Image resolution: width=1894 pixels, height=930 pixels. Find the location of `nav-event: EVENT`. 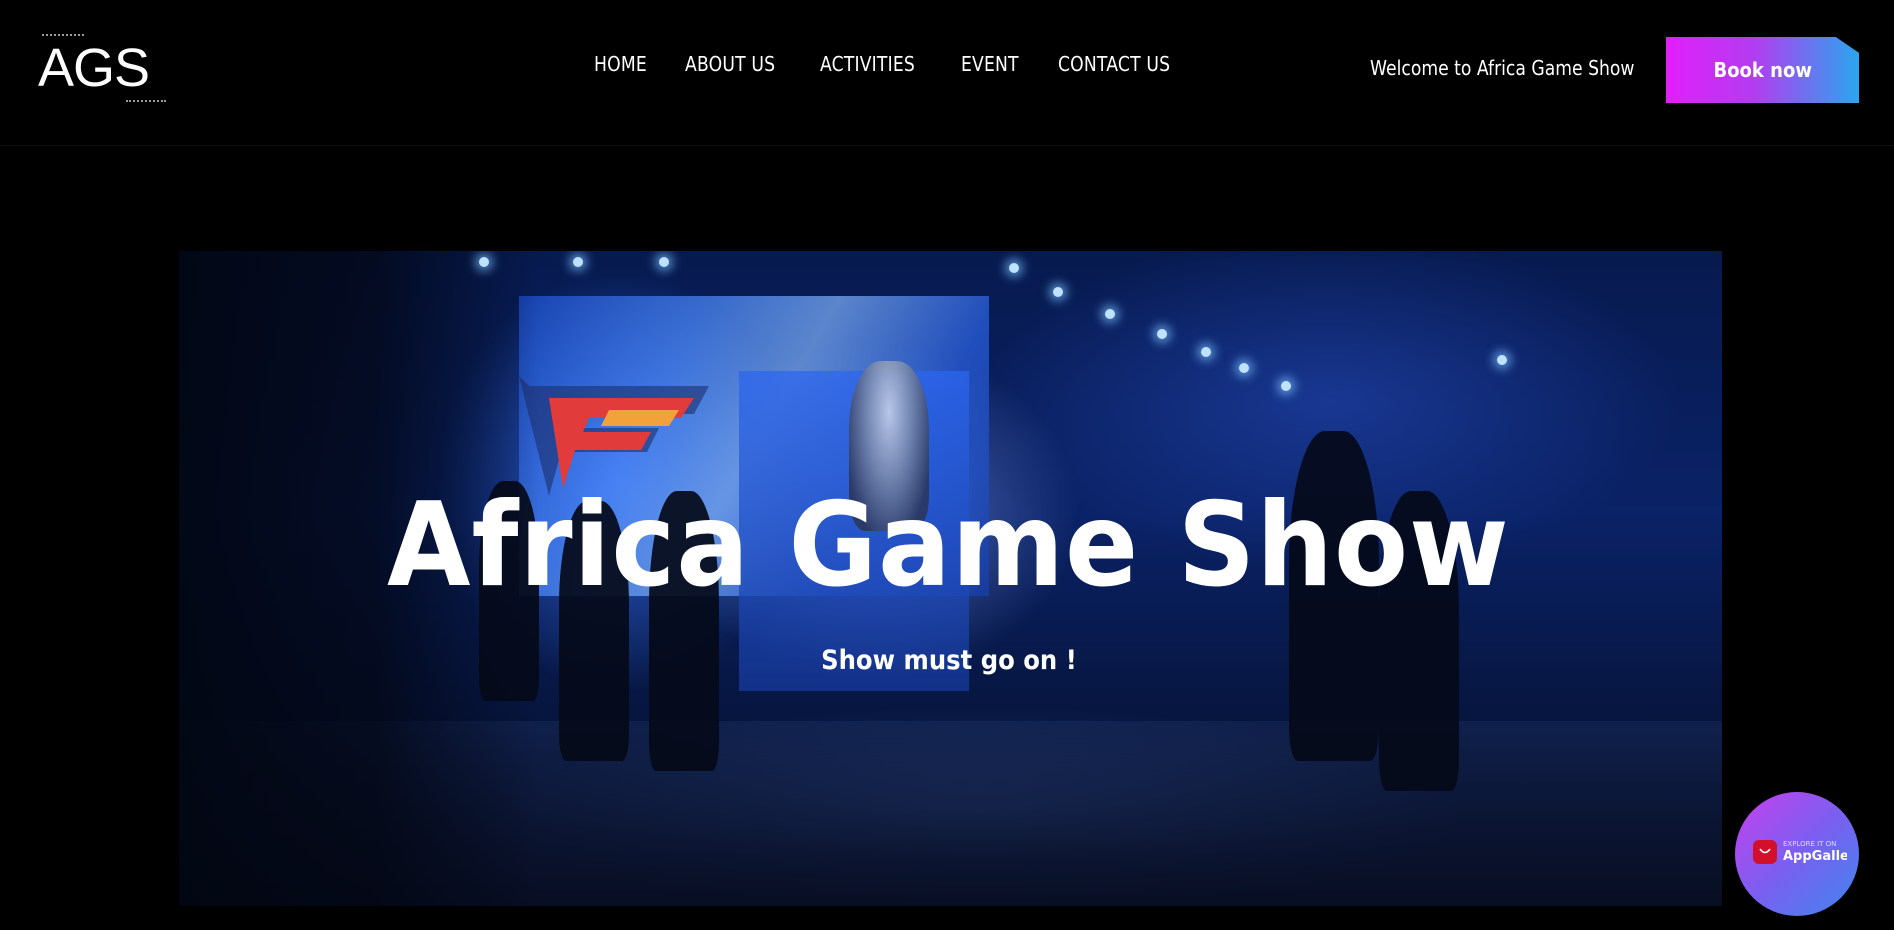

nav-event: EVENT is located at coordinates (990, 64).